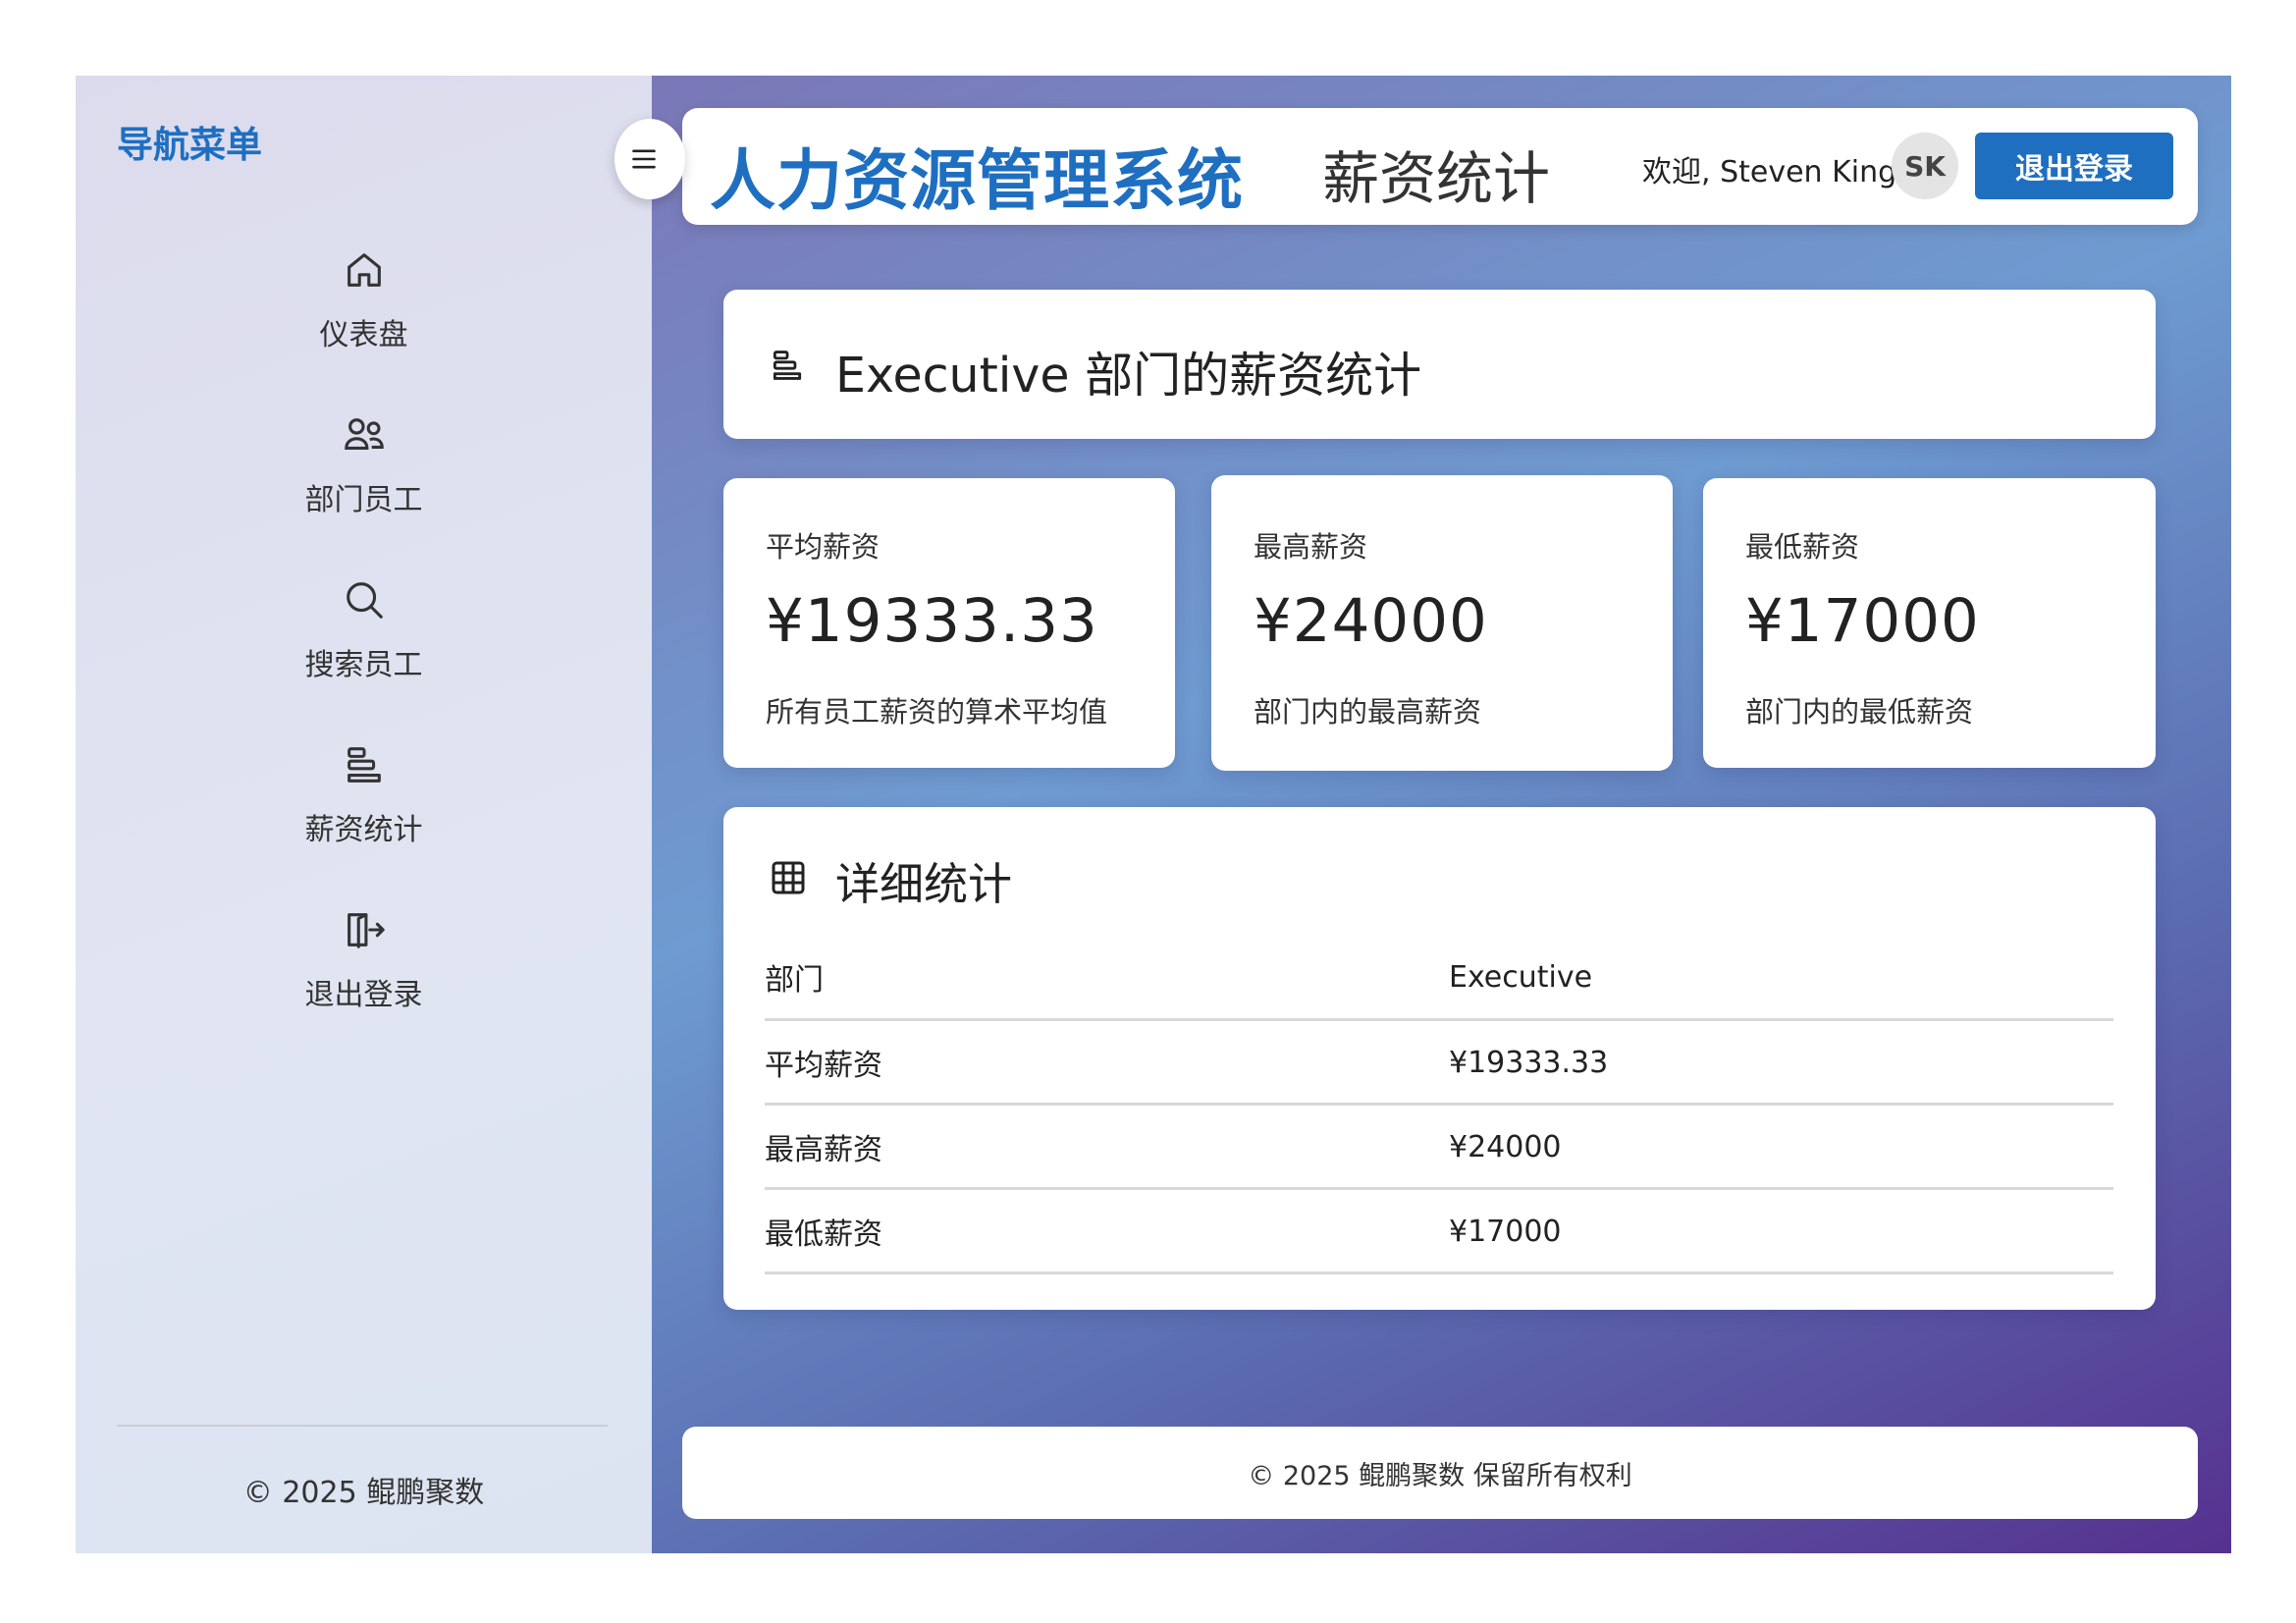 This screenshot has height=1623, width=2296. Describe the element at coordinates (364, 500) in the screenshot. I see `sidebar-item-label: 部门员工` at that location.